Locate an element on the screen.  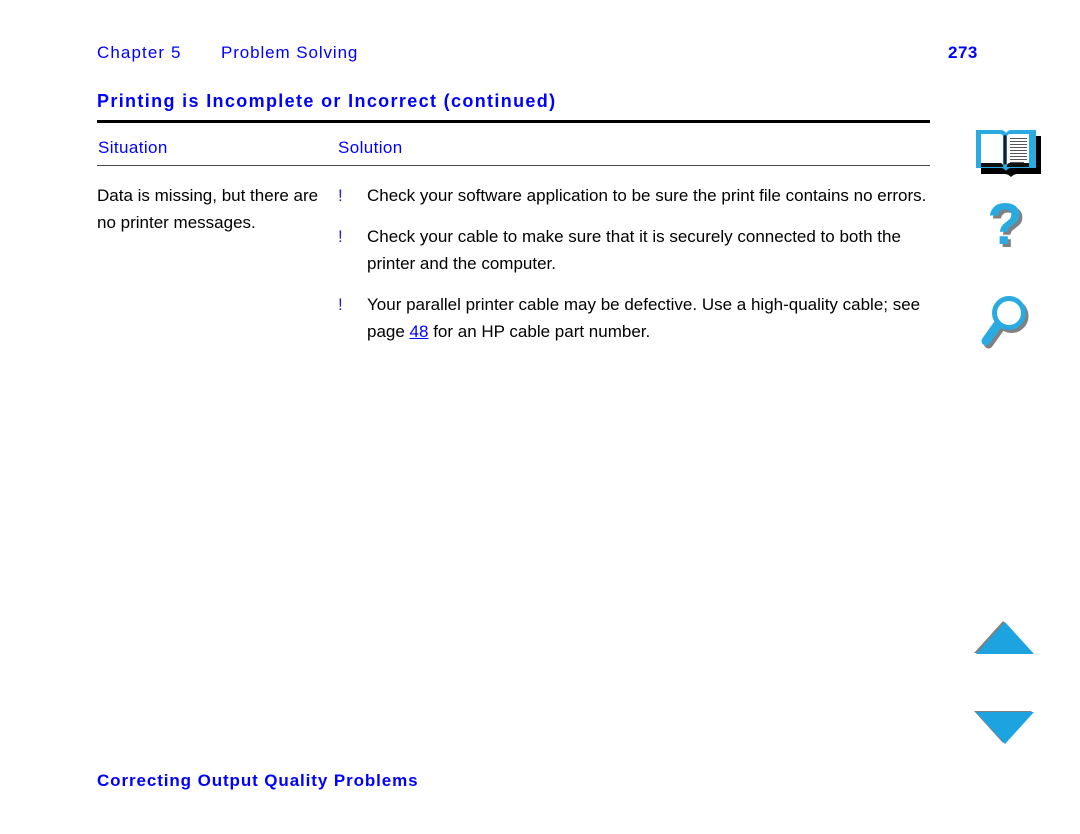
running-header-chapter-label: Chapter 5 is located at coordinates (139, 52).